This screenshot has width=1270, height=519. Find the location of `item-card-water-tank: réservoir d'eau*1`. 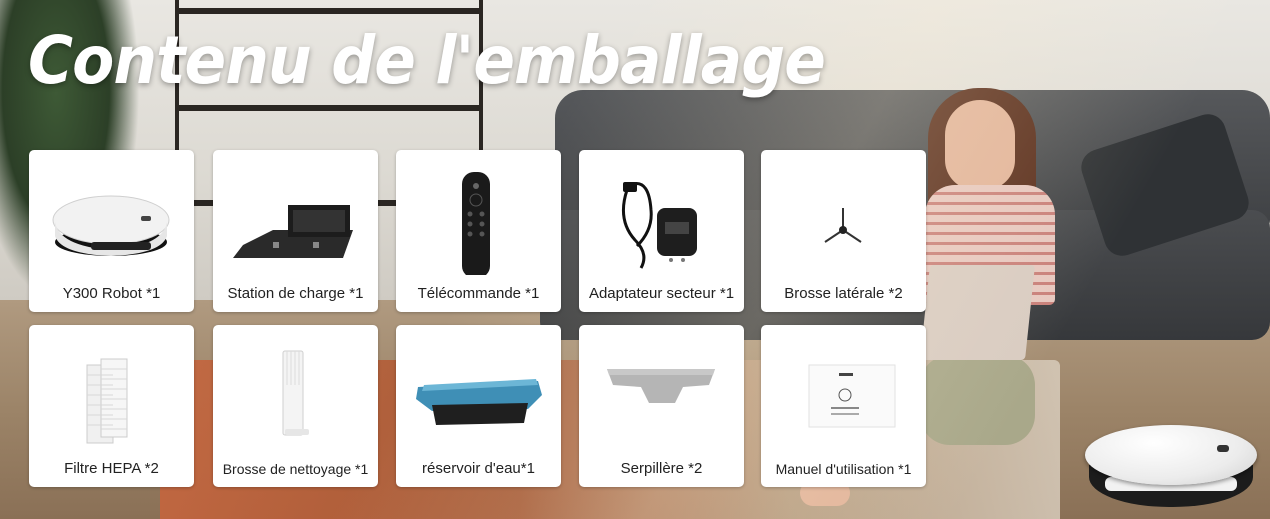

item-card-water-tank: réservoir d'eau*1 is located at coordinates (478, 406).